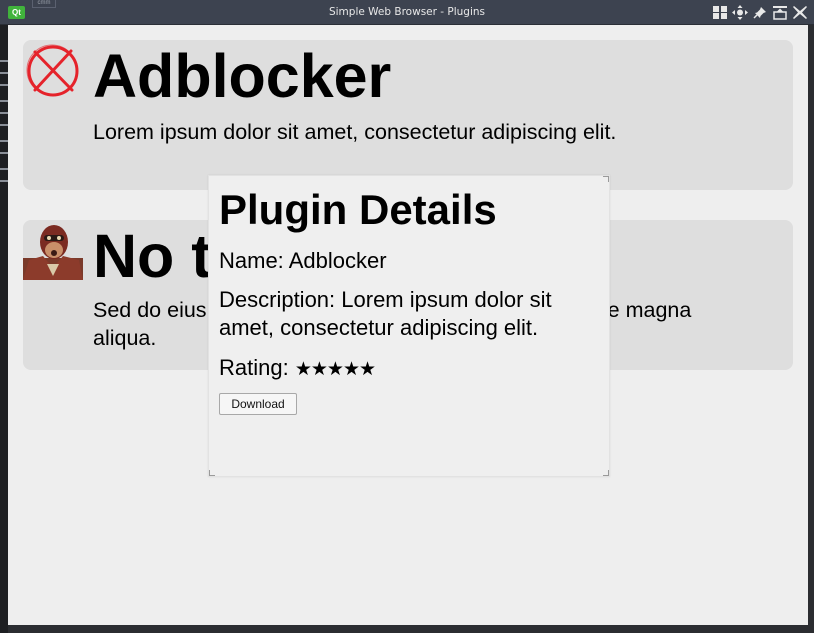 The image size is (814, 633). Describe the element at coordinates (254, 367) in the screenshot. I see `rating-label: Rating:` at that location.